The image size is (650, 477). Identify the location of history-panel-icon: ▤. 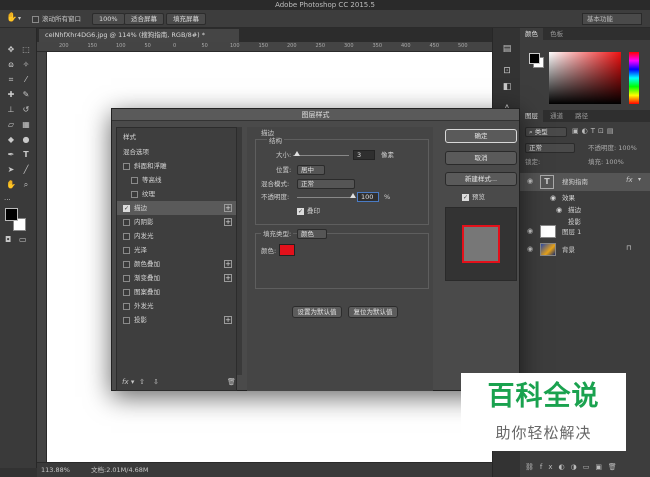
(507, 49).